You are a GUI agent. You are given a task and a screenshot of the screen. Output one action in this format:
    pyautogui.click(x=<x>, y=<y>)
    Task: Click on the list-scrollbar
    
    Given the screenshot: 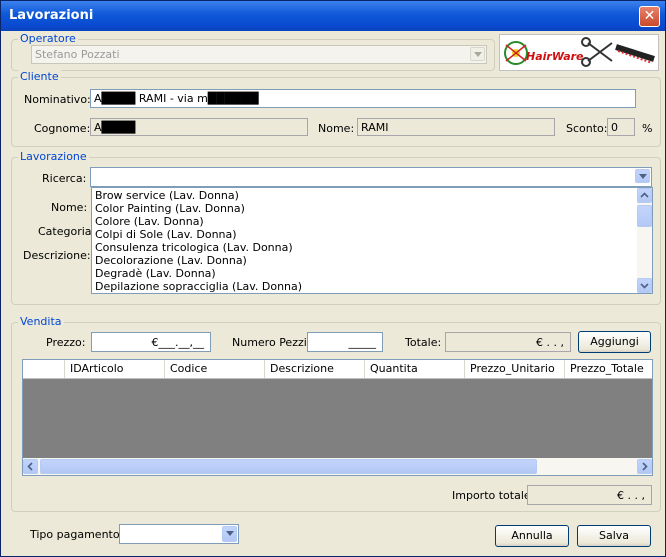 What is the action you would take?
    pyautogui.click(x=644, y=240)
    